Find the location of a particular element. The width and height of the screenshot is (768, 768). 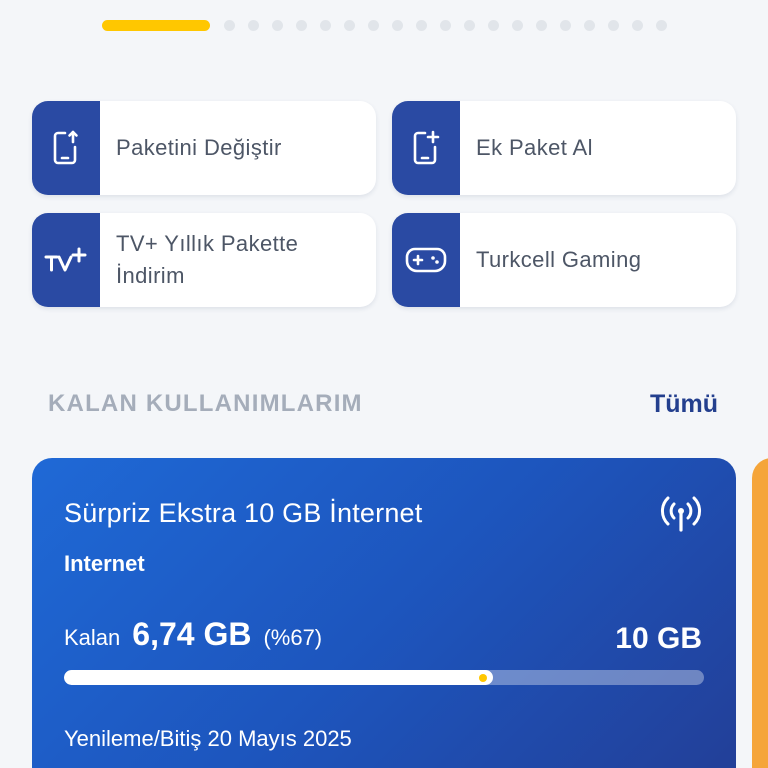

add-package-card: Ek Paket Al is located at coordinates (564, 148).